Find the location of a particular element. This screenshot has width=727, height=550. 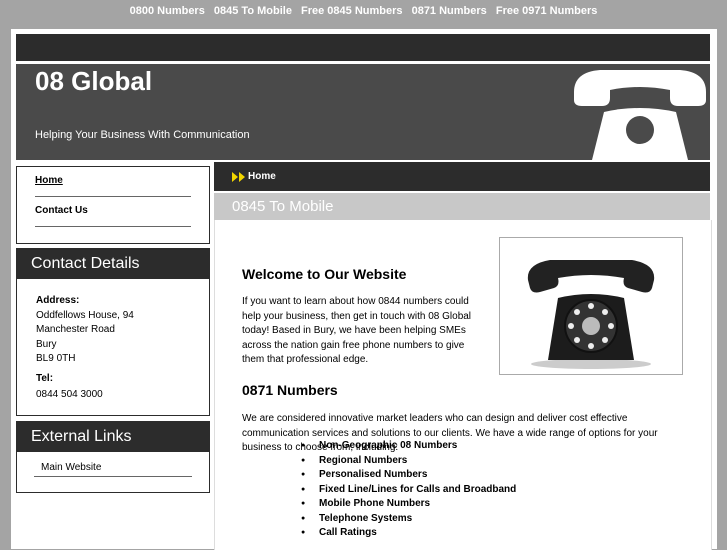

telephone-photo is located at coordinates (591, 306).